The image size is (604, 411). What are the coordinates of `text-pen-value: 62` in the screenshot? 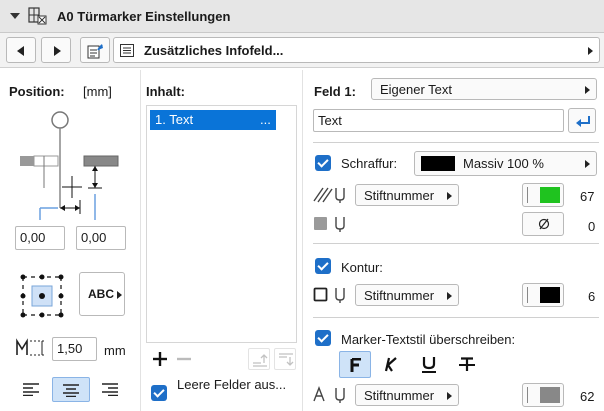 It's located at (587, 396).